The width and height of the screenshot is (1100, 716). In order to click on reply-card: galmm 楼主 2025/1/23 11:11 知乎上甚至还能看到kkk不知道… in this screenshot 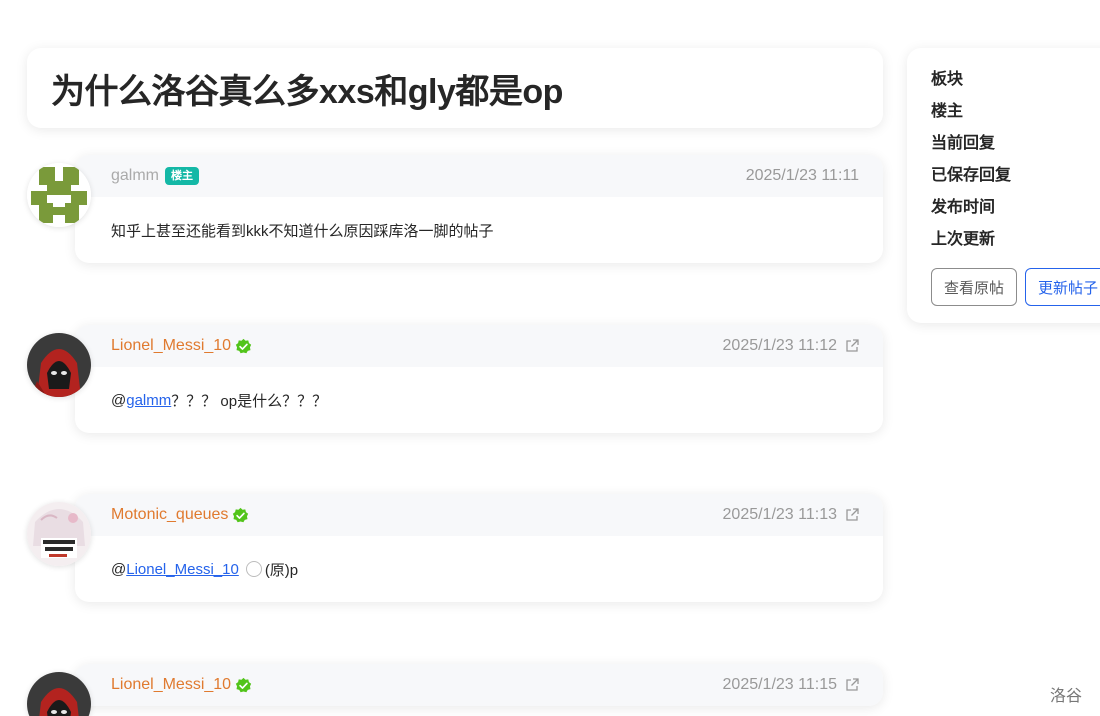, I will do `click(479, 209)`.